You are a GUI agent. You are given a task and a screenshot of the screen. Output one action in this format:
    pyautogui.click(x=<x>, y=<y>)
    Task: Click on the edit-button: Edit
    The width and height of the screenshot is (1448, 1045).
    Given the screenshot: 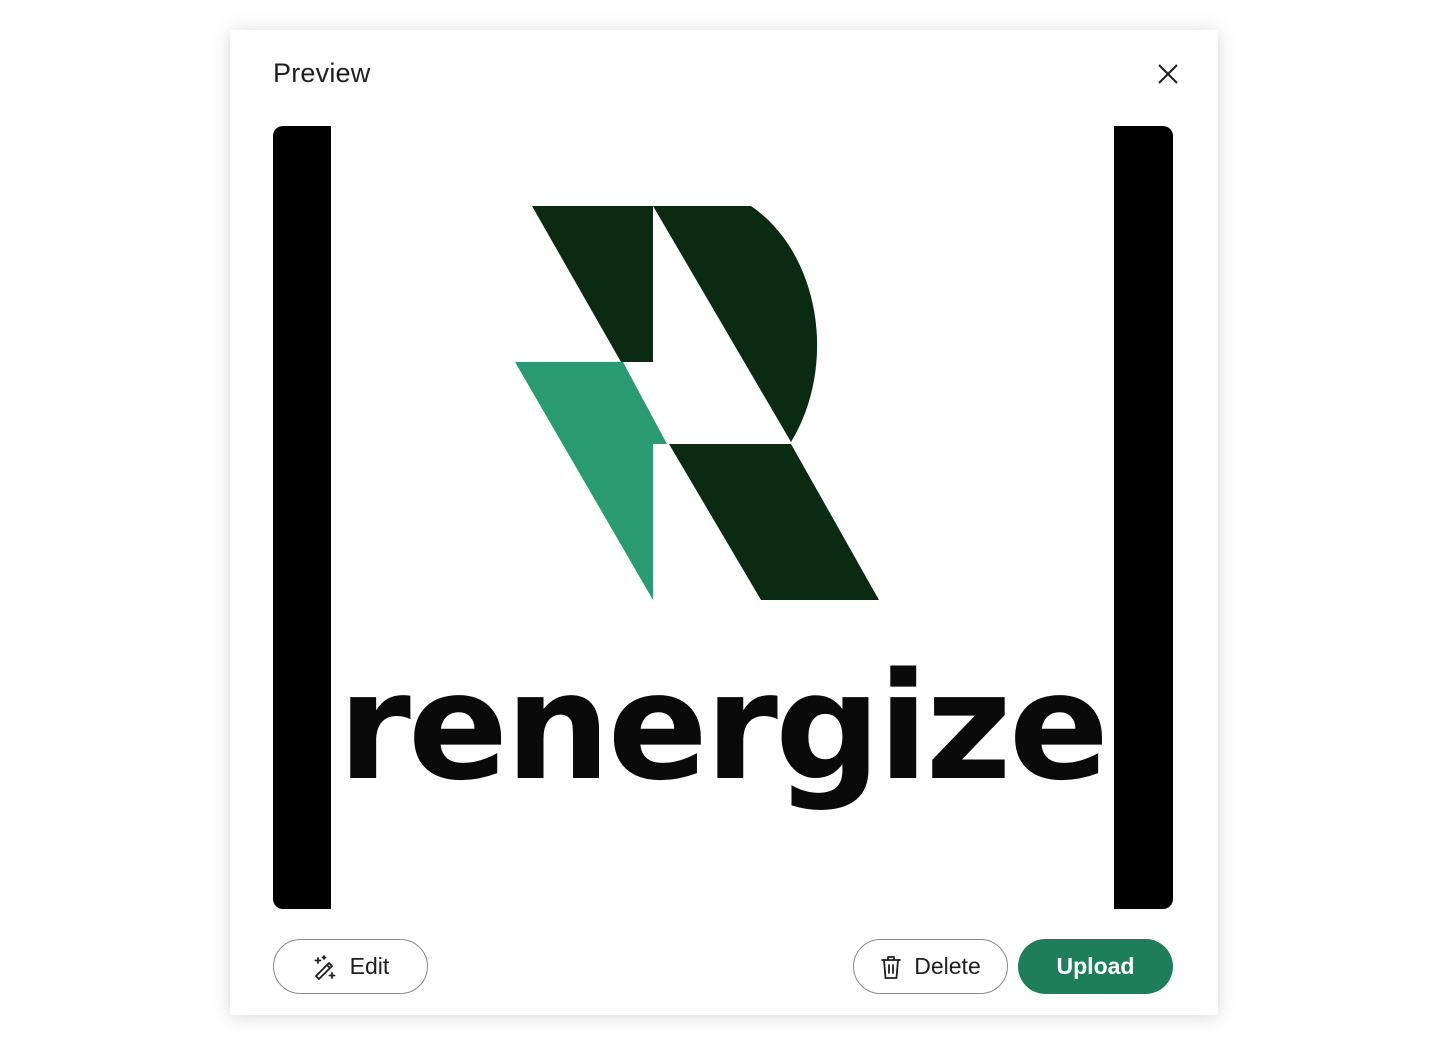 What is the action you would take?
    pyautogui.click(x=350, y=966)
    